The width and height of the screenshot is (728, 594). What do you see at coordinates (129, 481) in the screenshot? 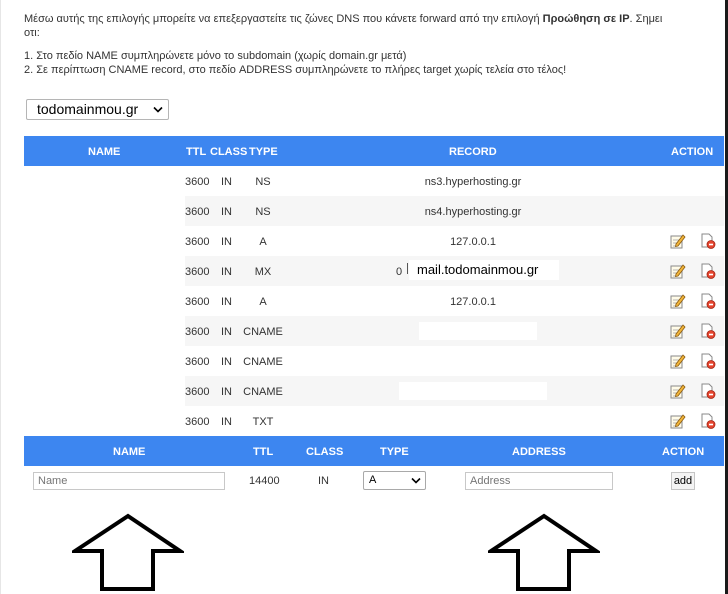
I see `name-input` at bounding box center [129, 481].